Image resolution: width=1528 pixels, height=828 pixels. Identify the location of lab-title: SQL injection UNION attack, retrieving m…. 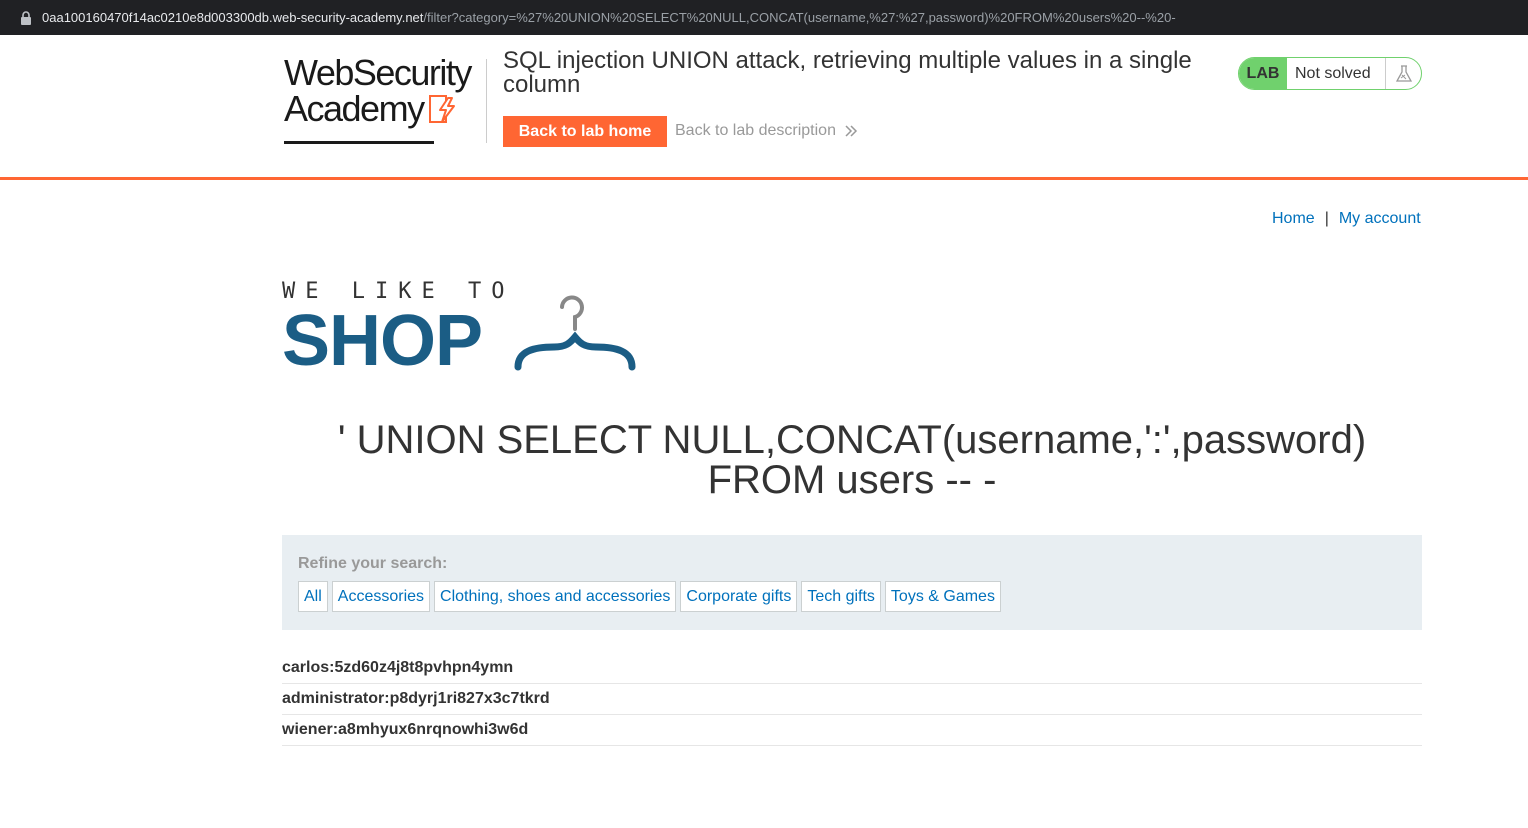
(847, 72).